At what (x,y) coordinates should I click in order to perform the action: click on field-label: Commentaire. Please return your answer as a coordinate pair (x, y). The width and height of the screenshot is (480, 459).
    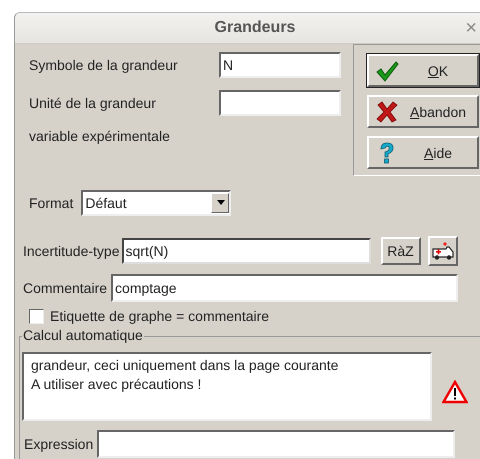
    Looking at the image, I should click on (65, 288).